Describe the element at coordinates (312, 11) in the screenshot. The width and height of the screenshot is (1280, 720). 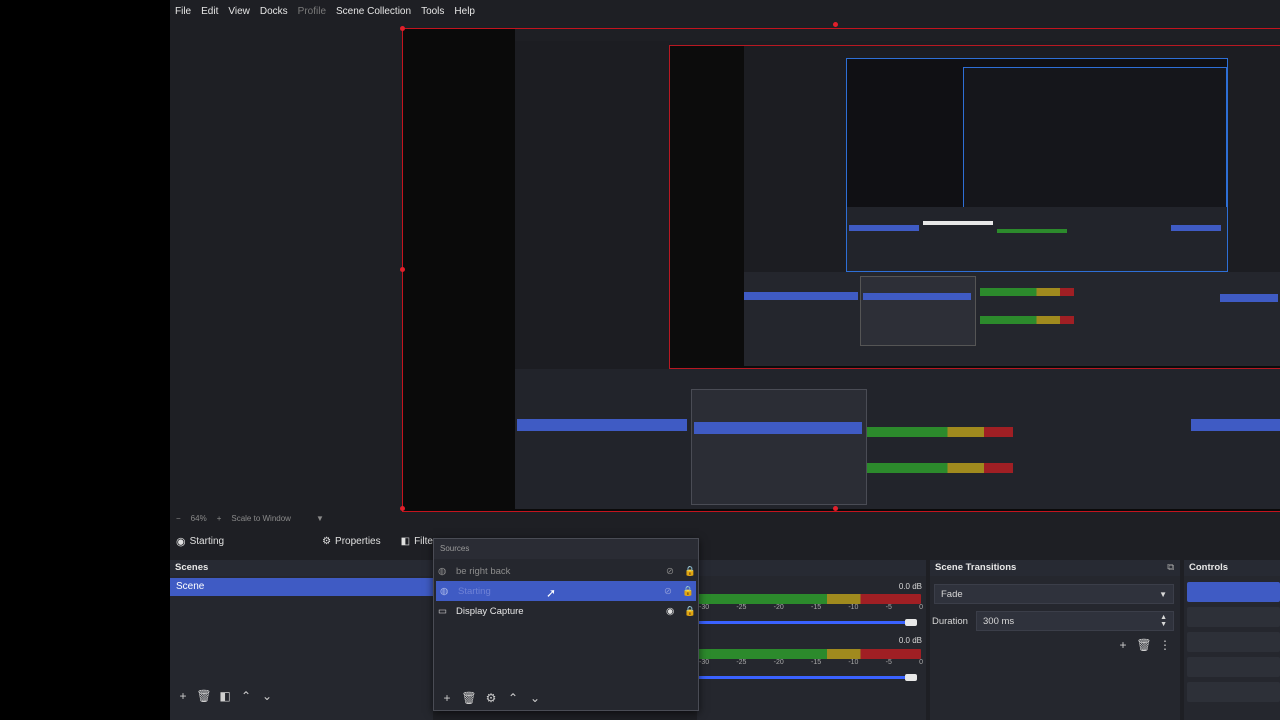
I see `menu-profile: Profile` at that location.